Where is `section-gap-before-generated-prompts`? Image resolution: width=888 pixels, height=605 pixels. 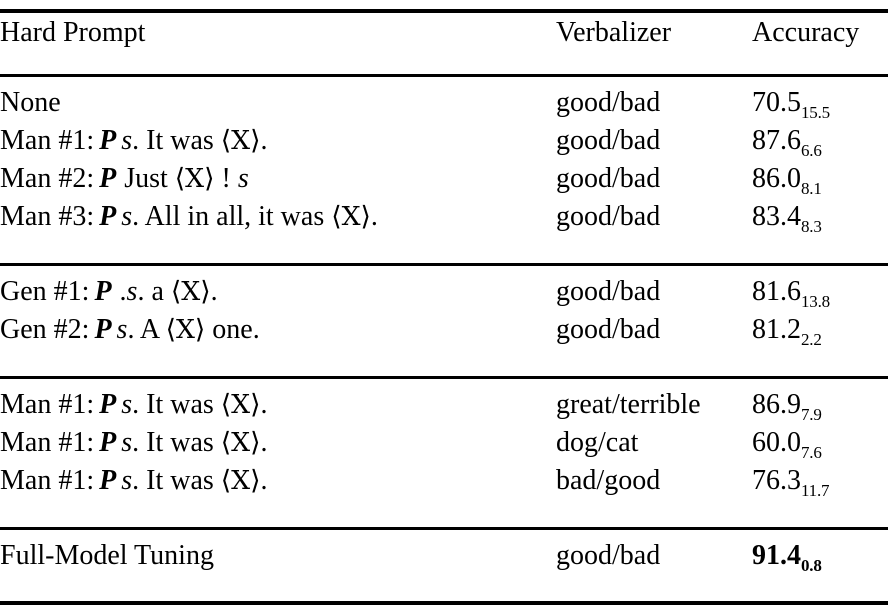
section-gap-before-generated-prompts is located at coordinates (444, 245).